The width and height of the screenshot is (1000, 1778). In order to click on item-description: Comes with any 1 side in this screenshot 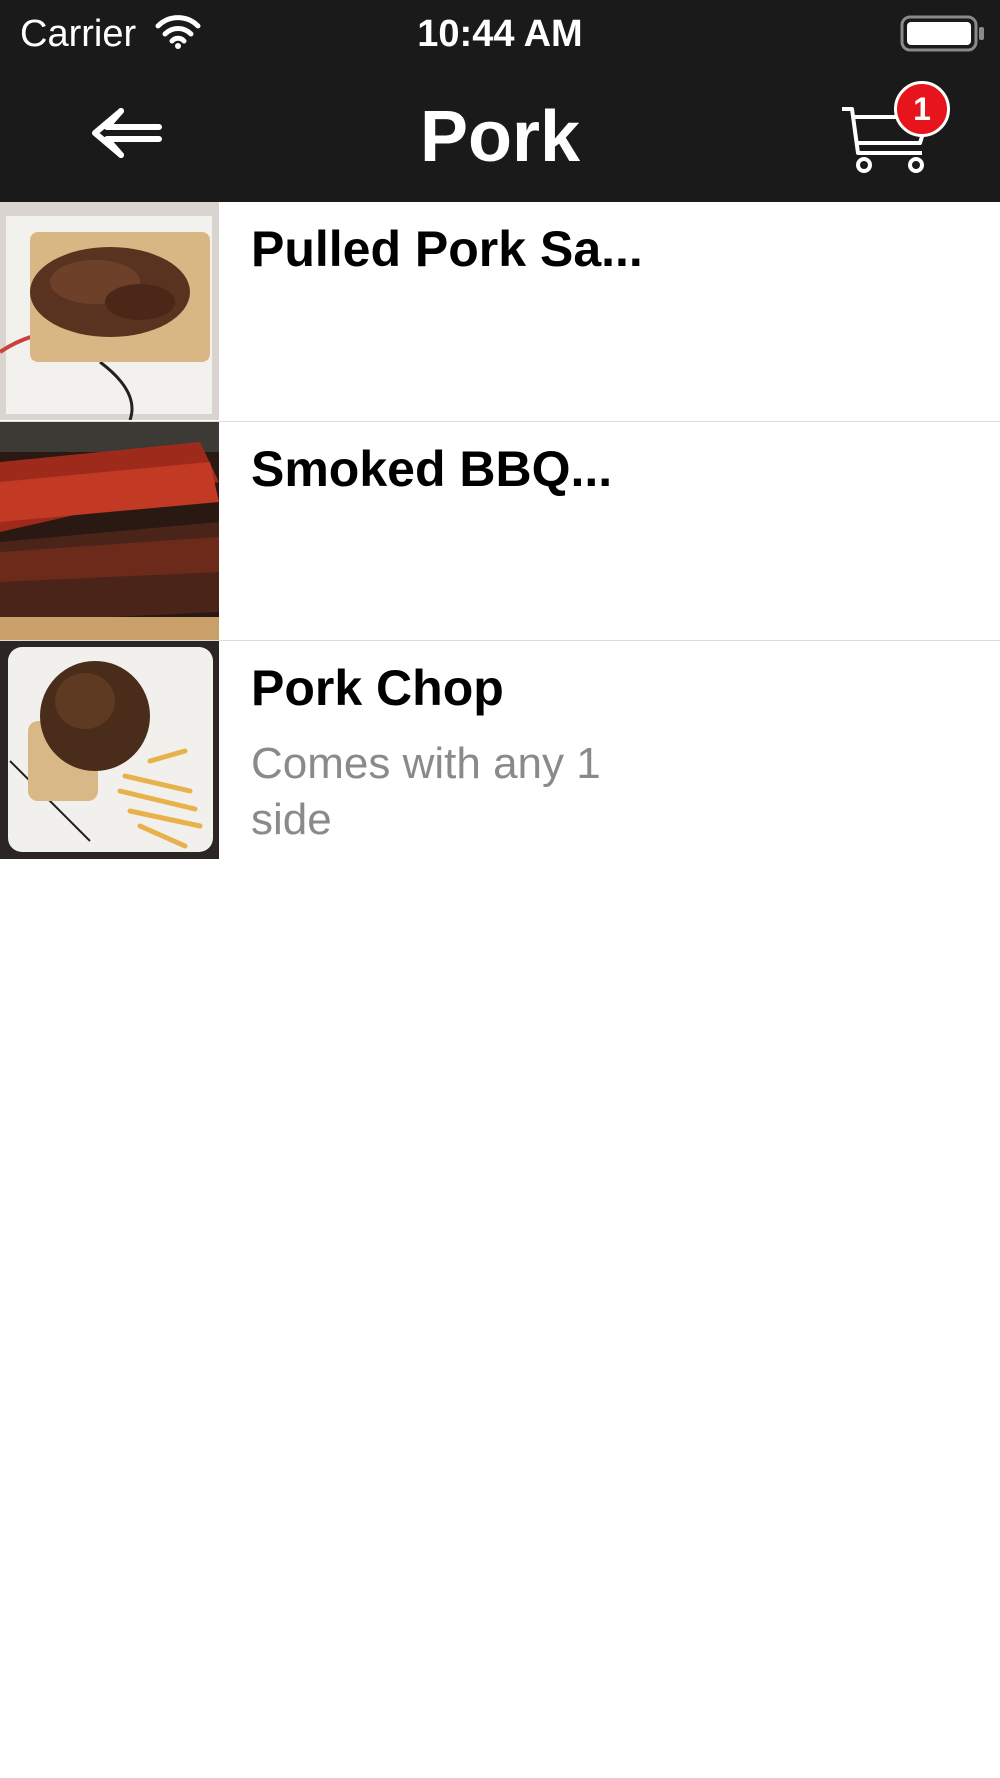, I will do `click(426, 791)`.